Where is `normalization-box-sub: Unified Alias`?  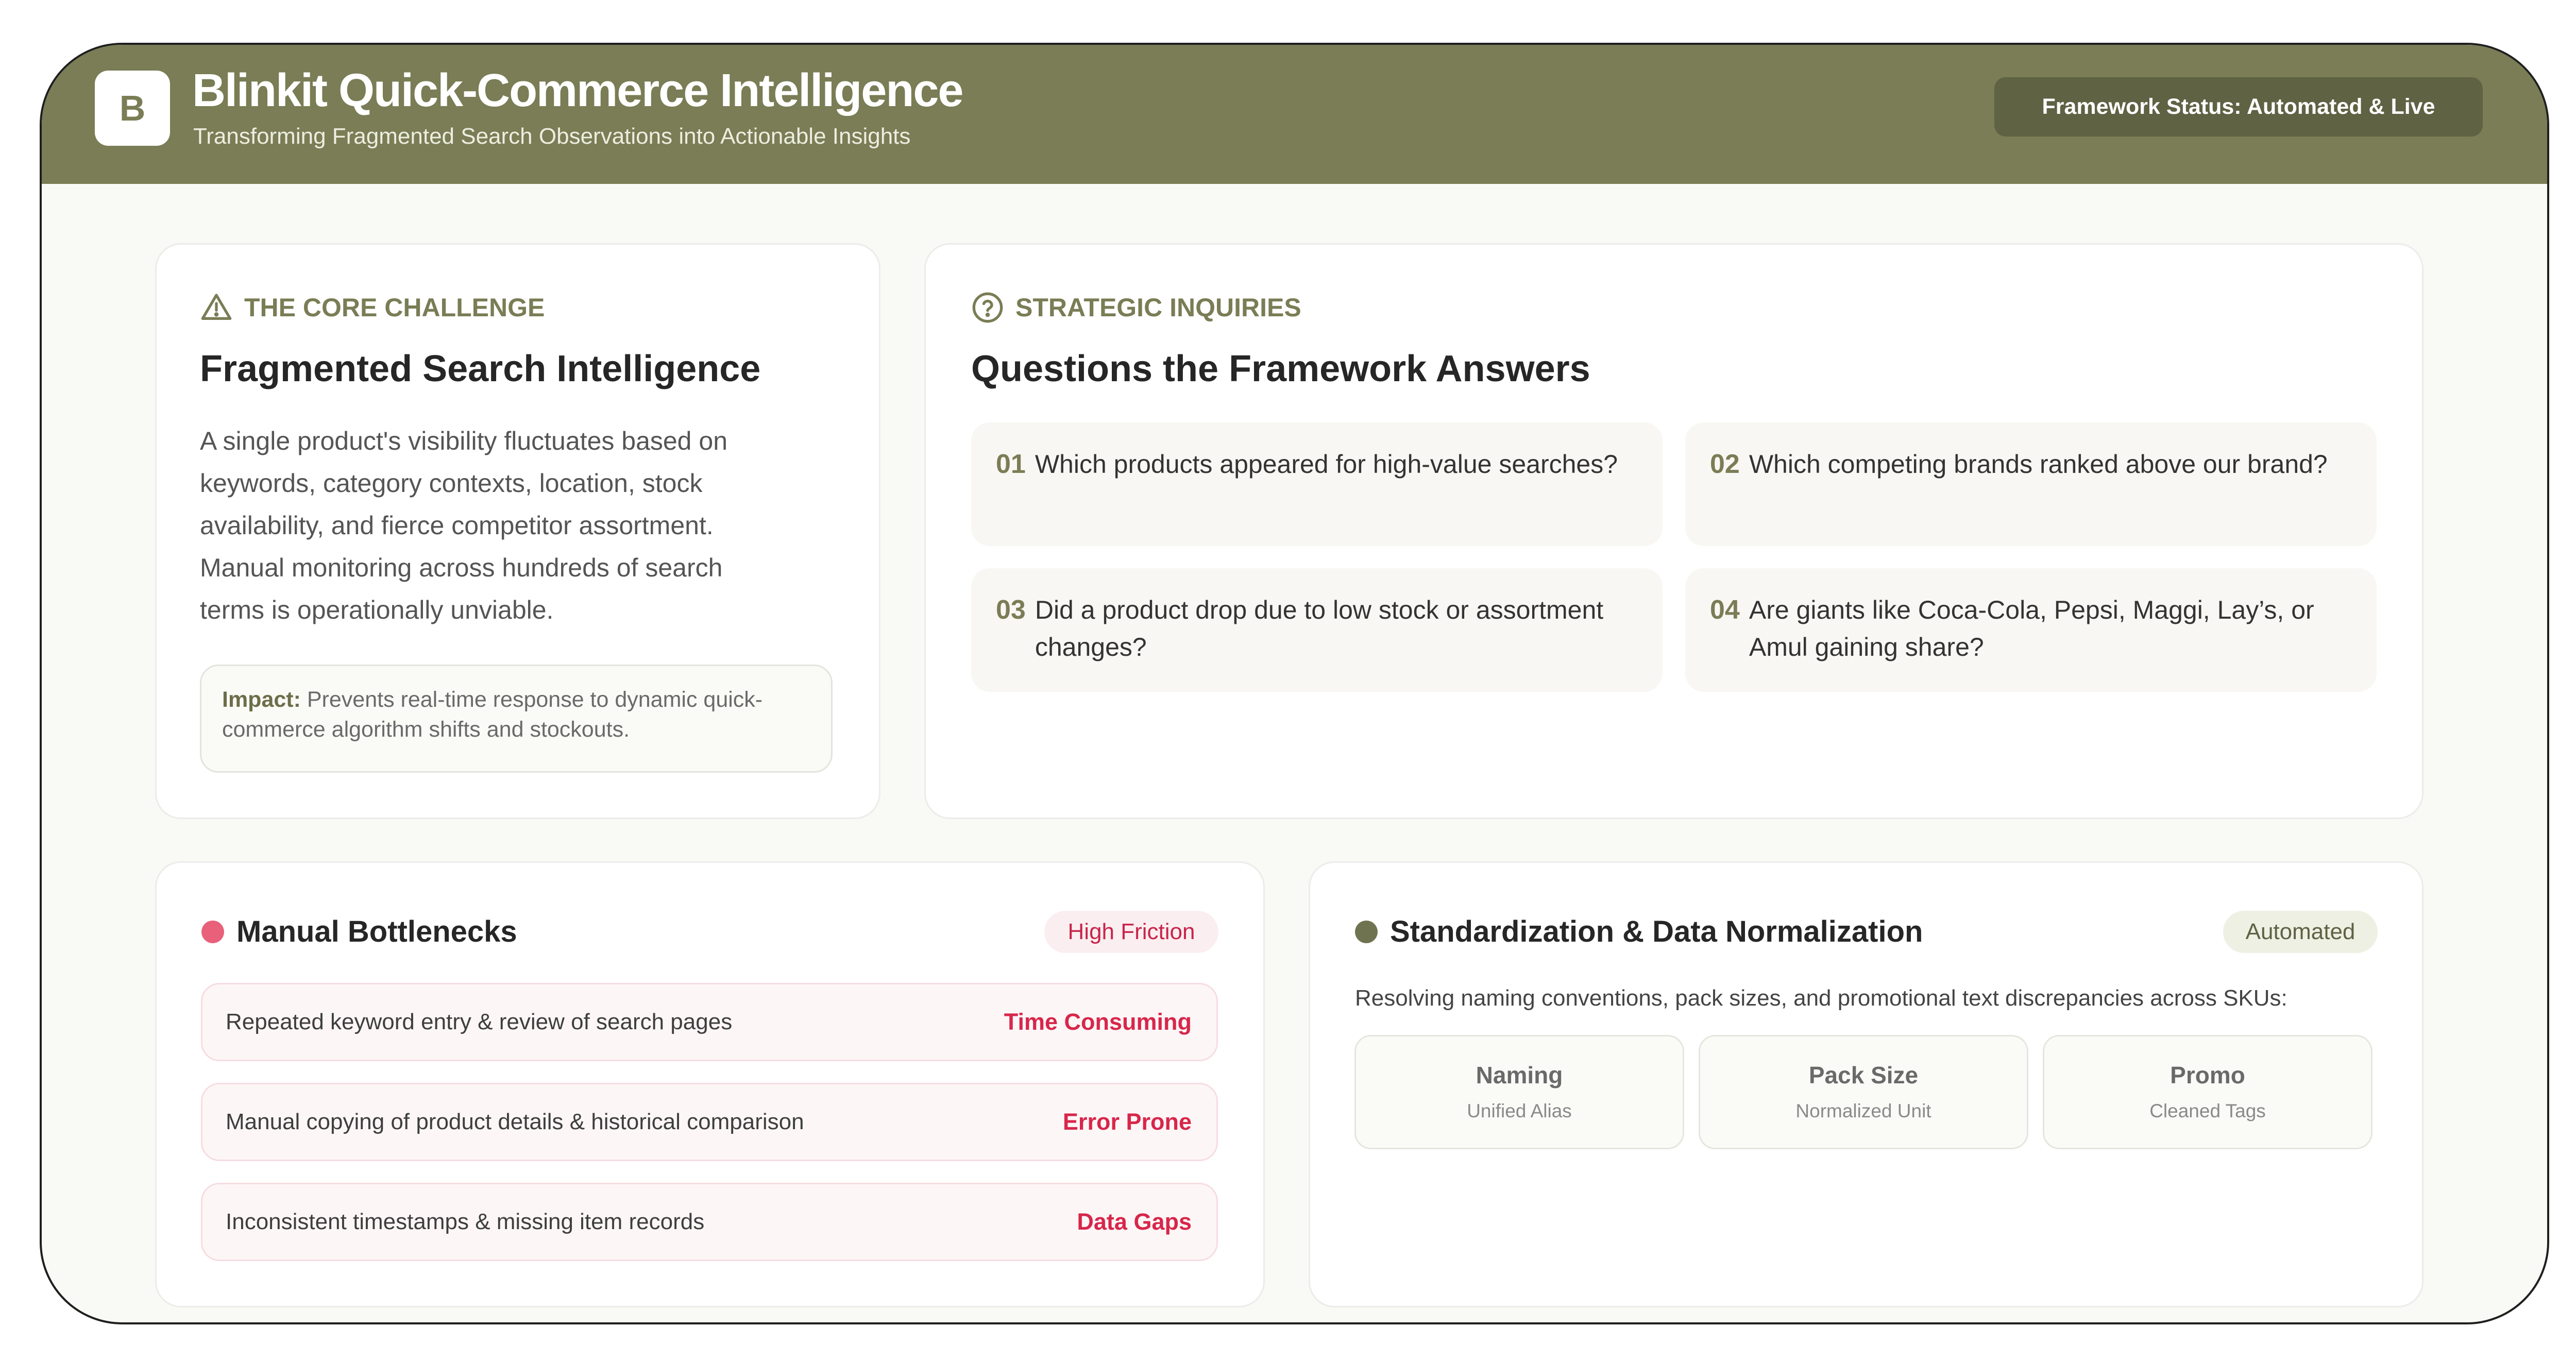 normalization-box-sub: Unified Alias is located at coordinates (1519, 1110).